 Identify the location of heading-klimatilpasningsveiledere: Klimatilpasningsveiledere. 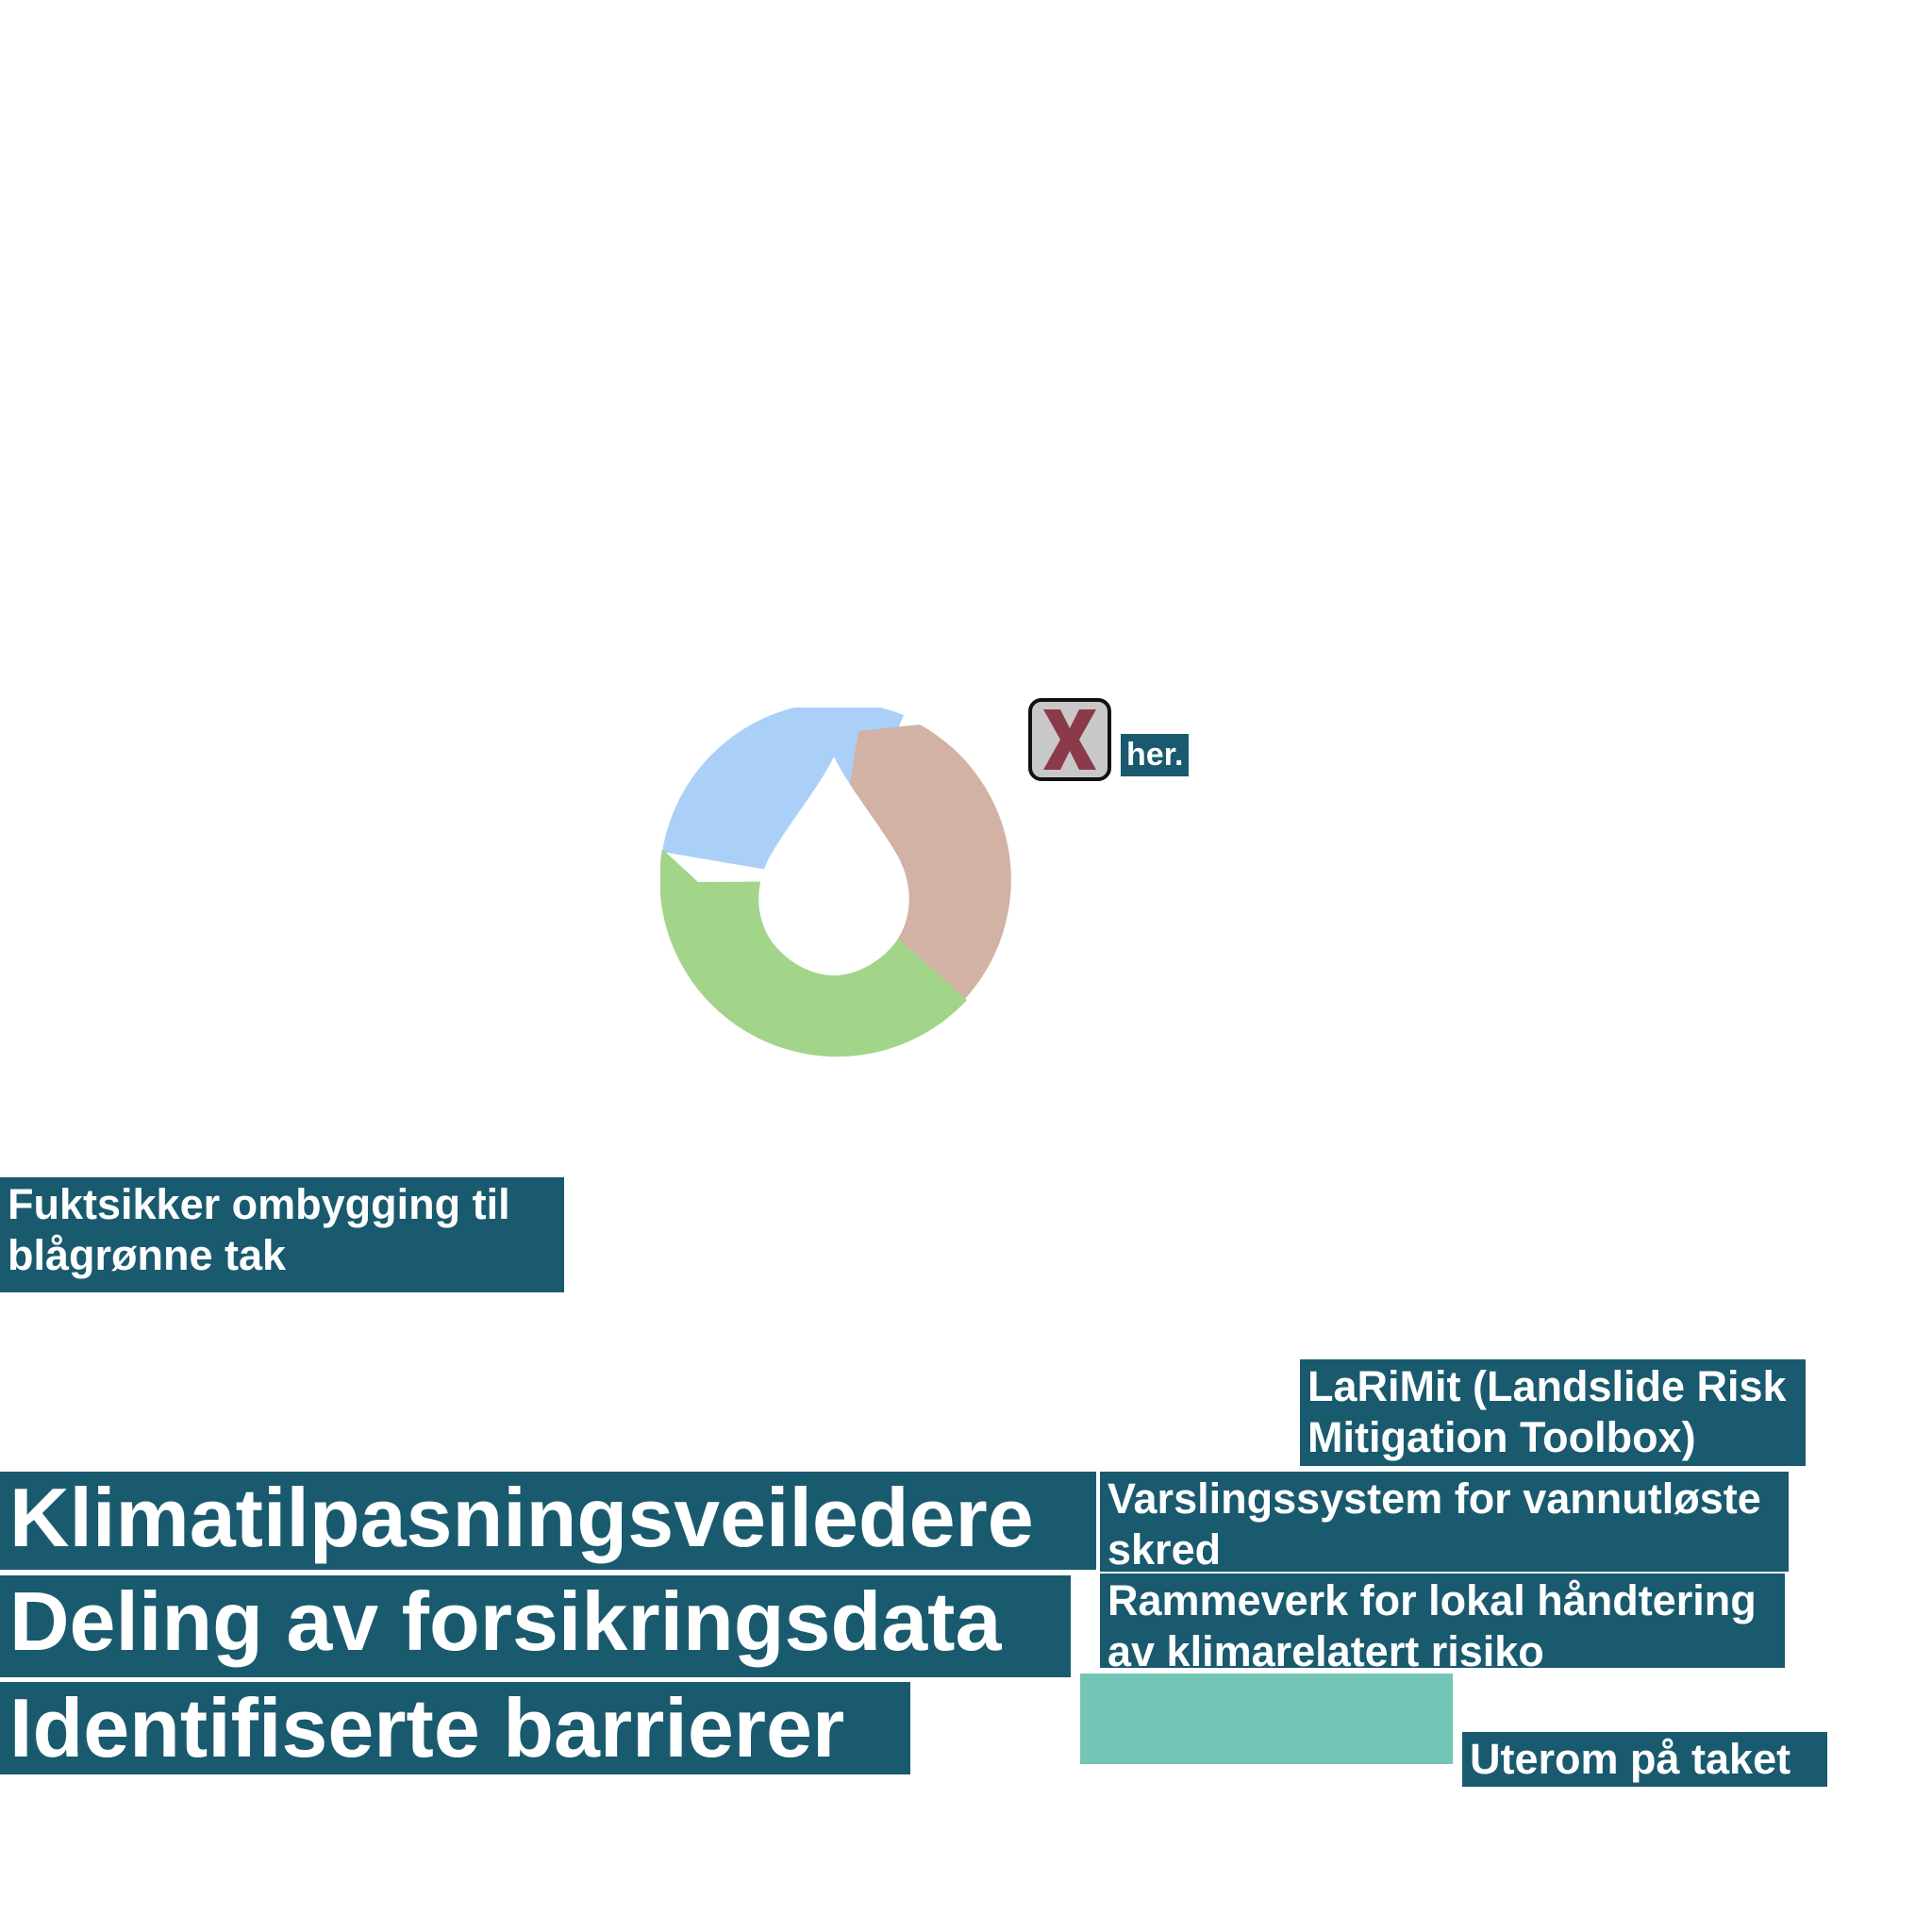
(548, 1520).